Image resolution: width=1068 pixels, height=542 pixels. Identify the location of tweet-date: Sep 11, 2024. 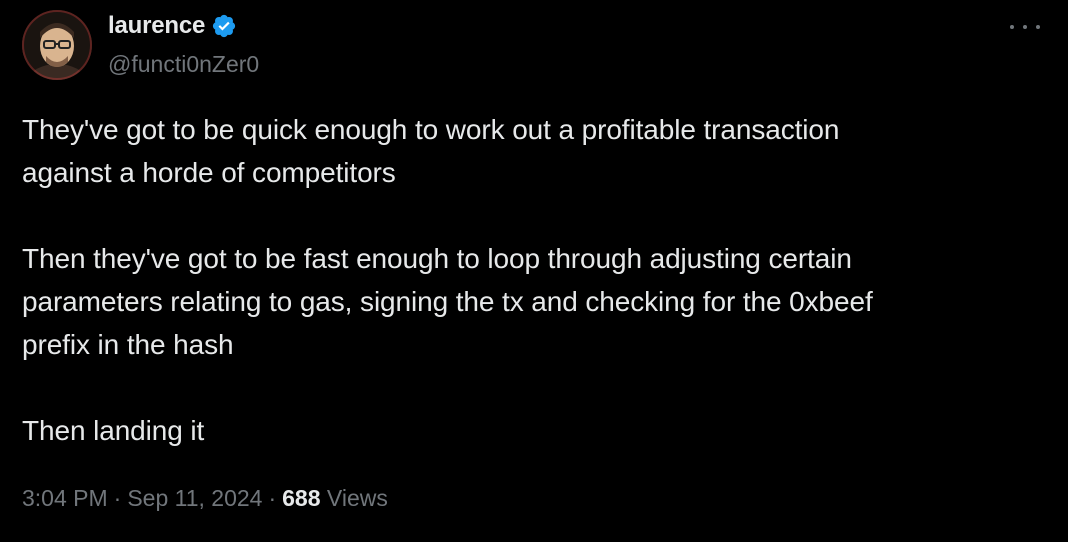
(194, 498).